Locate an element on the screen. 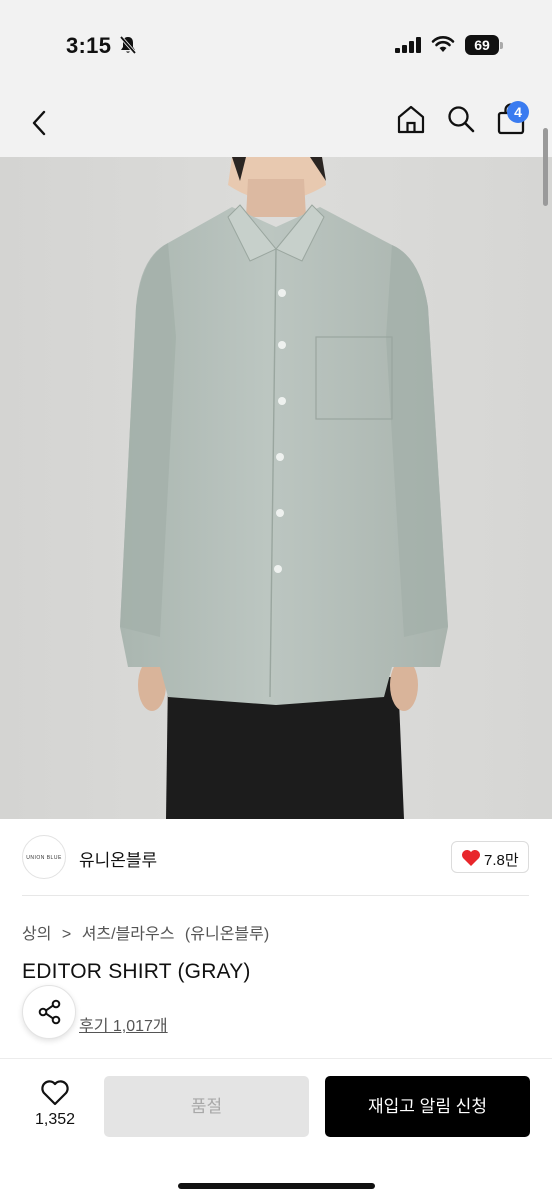 Image resolution: width=552 pixels, height=1200 pixels. restock-alert-button: 재입고 알림 신청 is located at coordinates (427, 1106).